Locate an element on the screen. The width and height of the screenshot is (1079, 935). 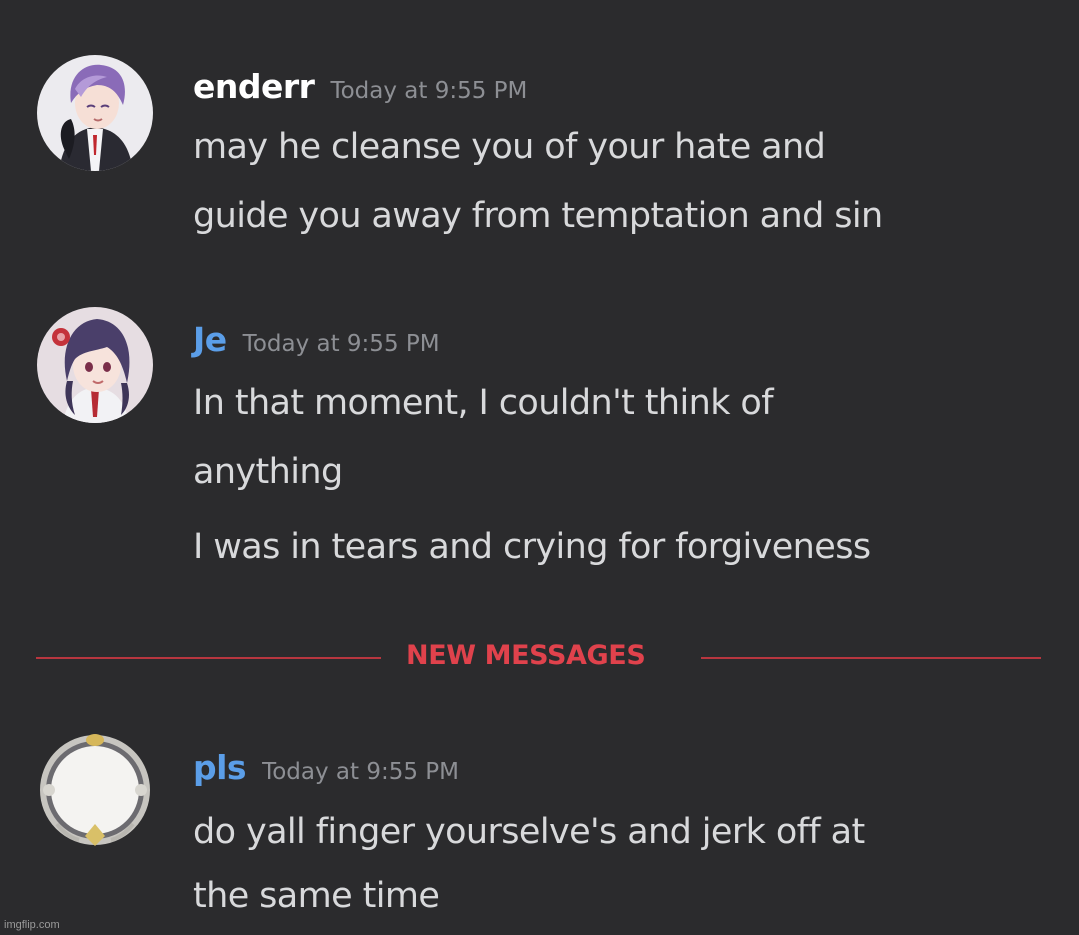
avatar-pls is located at coordinates (95, 790).